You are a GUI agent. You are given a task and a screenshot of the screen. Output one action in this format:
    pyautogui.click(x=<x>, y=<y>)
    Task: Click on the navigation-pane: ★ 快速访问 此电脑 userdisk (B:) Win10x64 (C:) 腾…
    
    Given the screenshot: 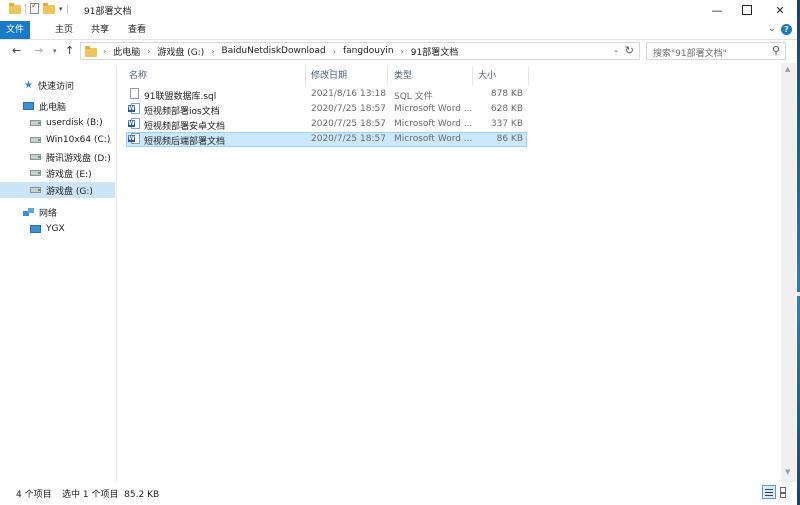 What is the action you would take?
    pyautogui.click(x=58, y=274)
    